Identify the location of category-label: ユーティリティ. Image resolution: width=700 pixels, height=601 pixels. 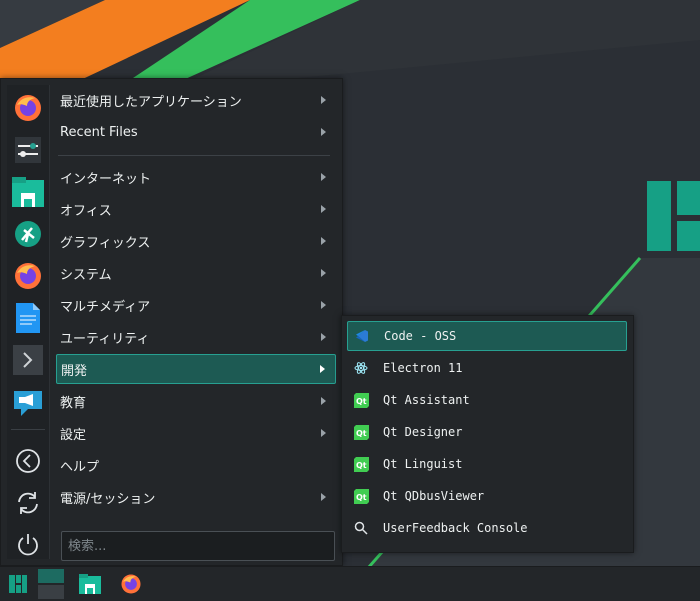
(105, 339).